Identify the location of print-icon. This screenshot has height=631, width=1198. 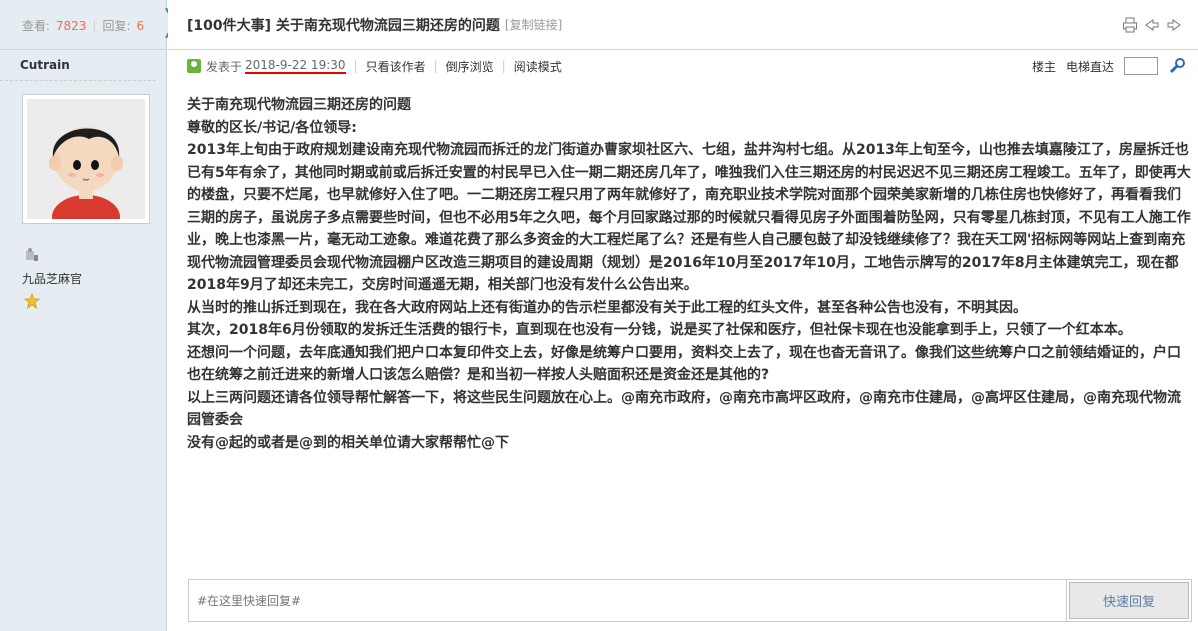
(1130, 25).